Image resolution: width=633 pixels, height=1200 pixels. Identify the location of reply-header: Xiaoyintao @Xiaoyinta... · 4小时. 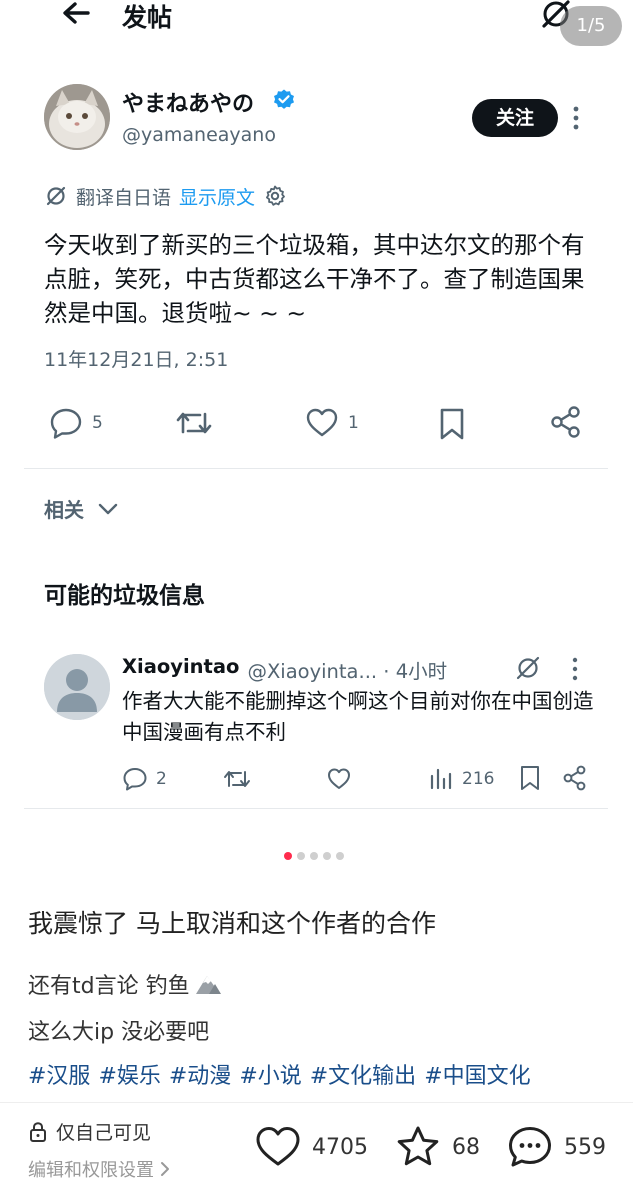
(284, 669).